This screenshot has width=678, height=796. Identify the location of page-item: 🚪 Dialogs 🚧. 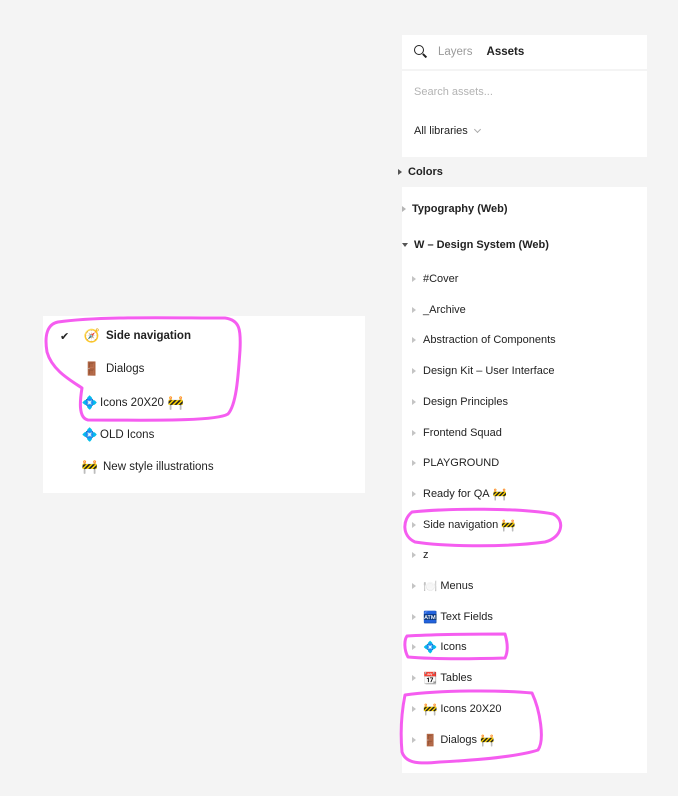
(453, 740).